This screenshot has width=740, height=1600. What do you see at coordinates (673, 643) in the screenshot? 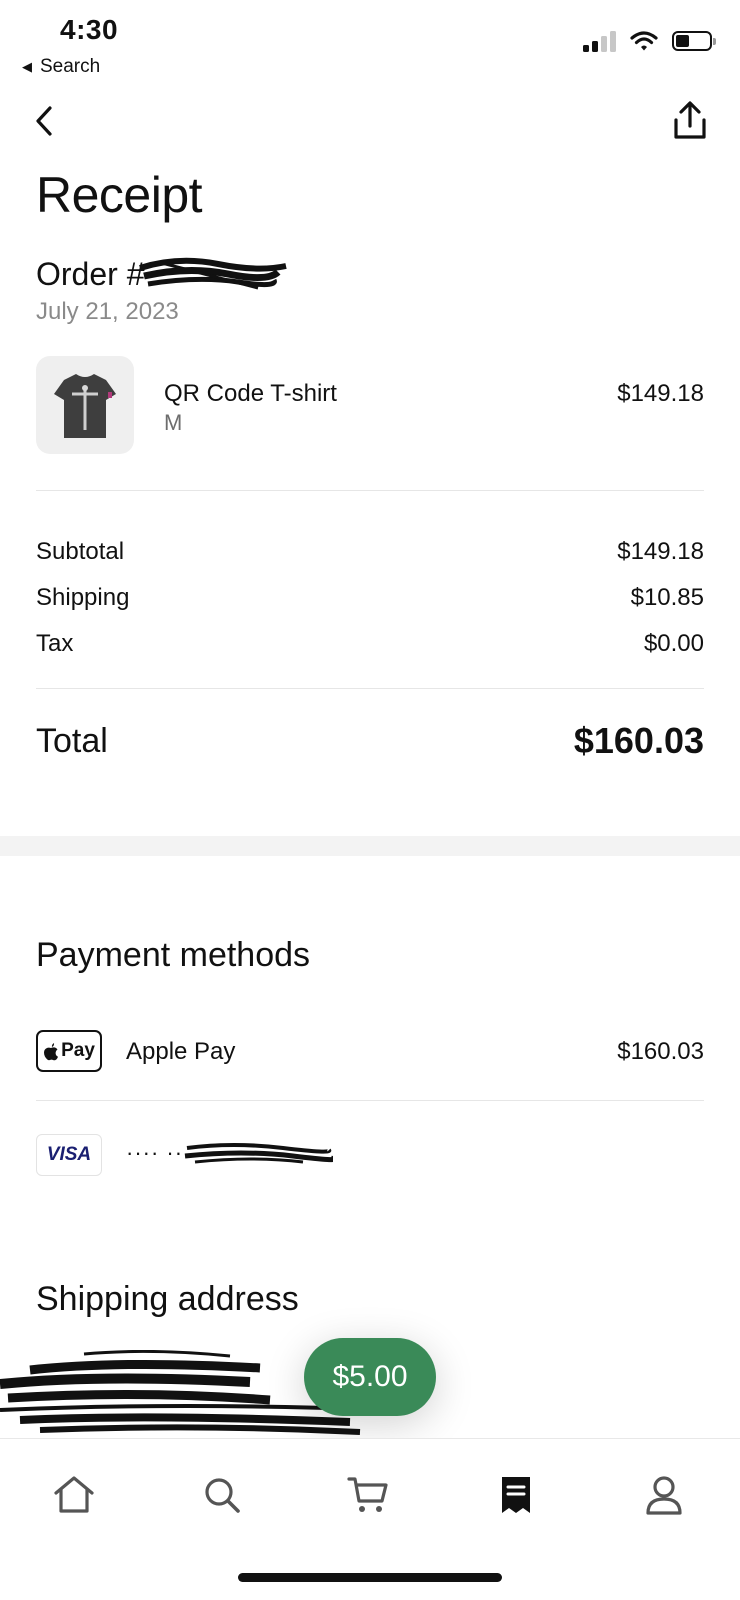
I see `tax-value: $0.00` at bounding box center [673, 643].